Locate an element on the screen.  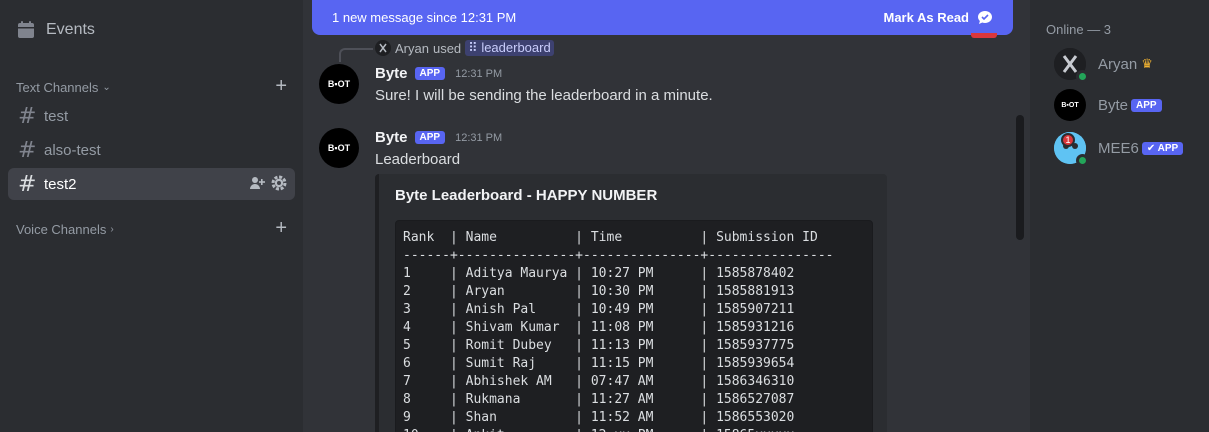
events-label: Events is located at coordinates (70, 29).